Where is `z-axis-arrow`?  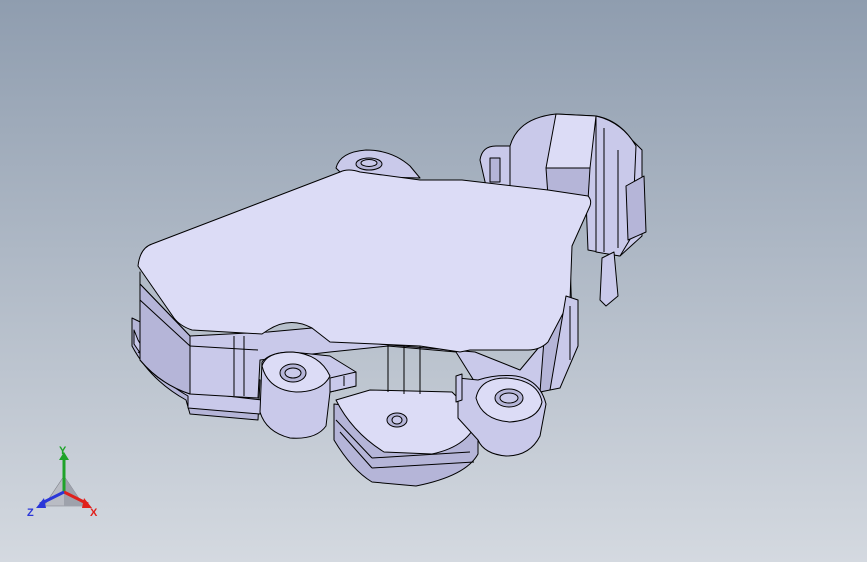 z-axis-arrow is located at coordinates (41, 503).